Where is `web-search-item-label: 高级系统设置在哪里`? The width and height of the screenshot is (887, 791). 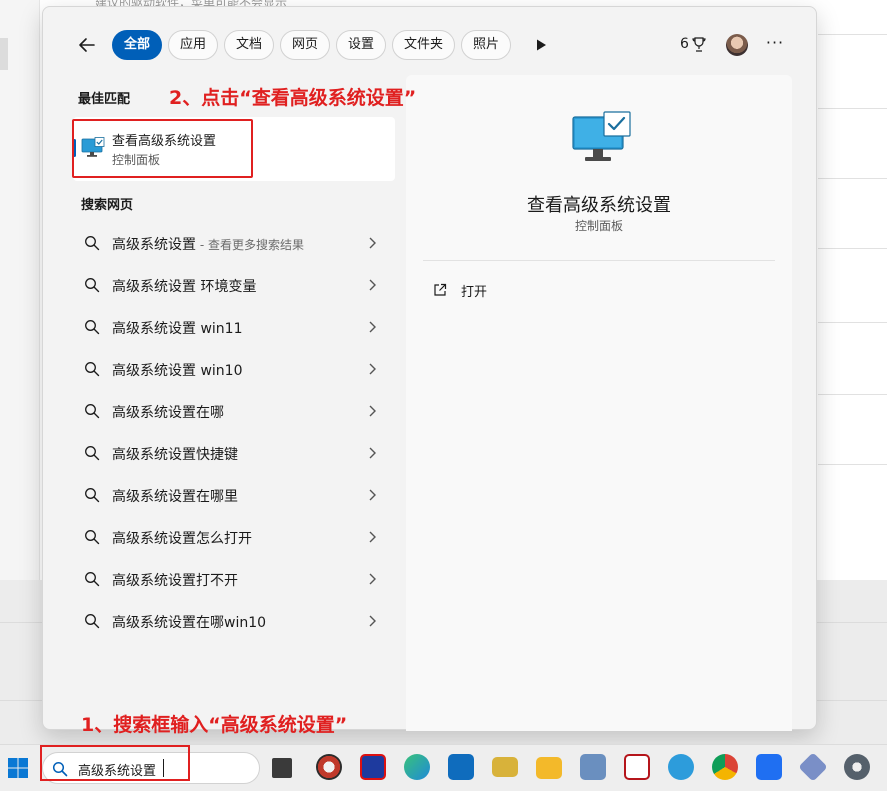
web-search-item-label: 高级系统设置在哪里 is located at coordinates (175, 497).